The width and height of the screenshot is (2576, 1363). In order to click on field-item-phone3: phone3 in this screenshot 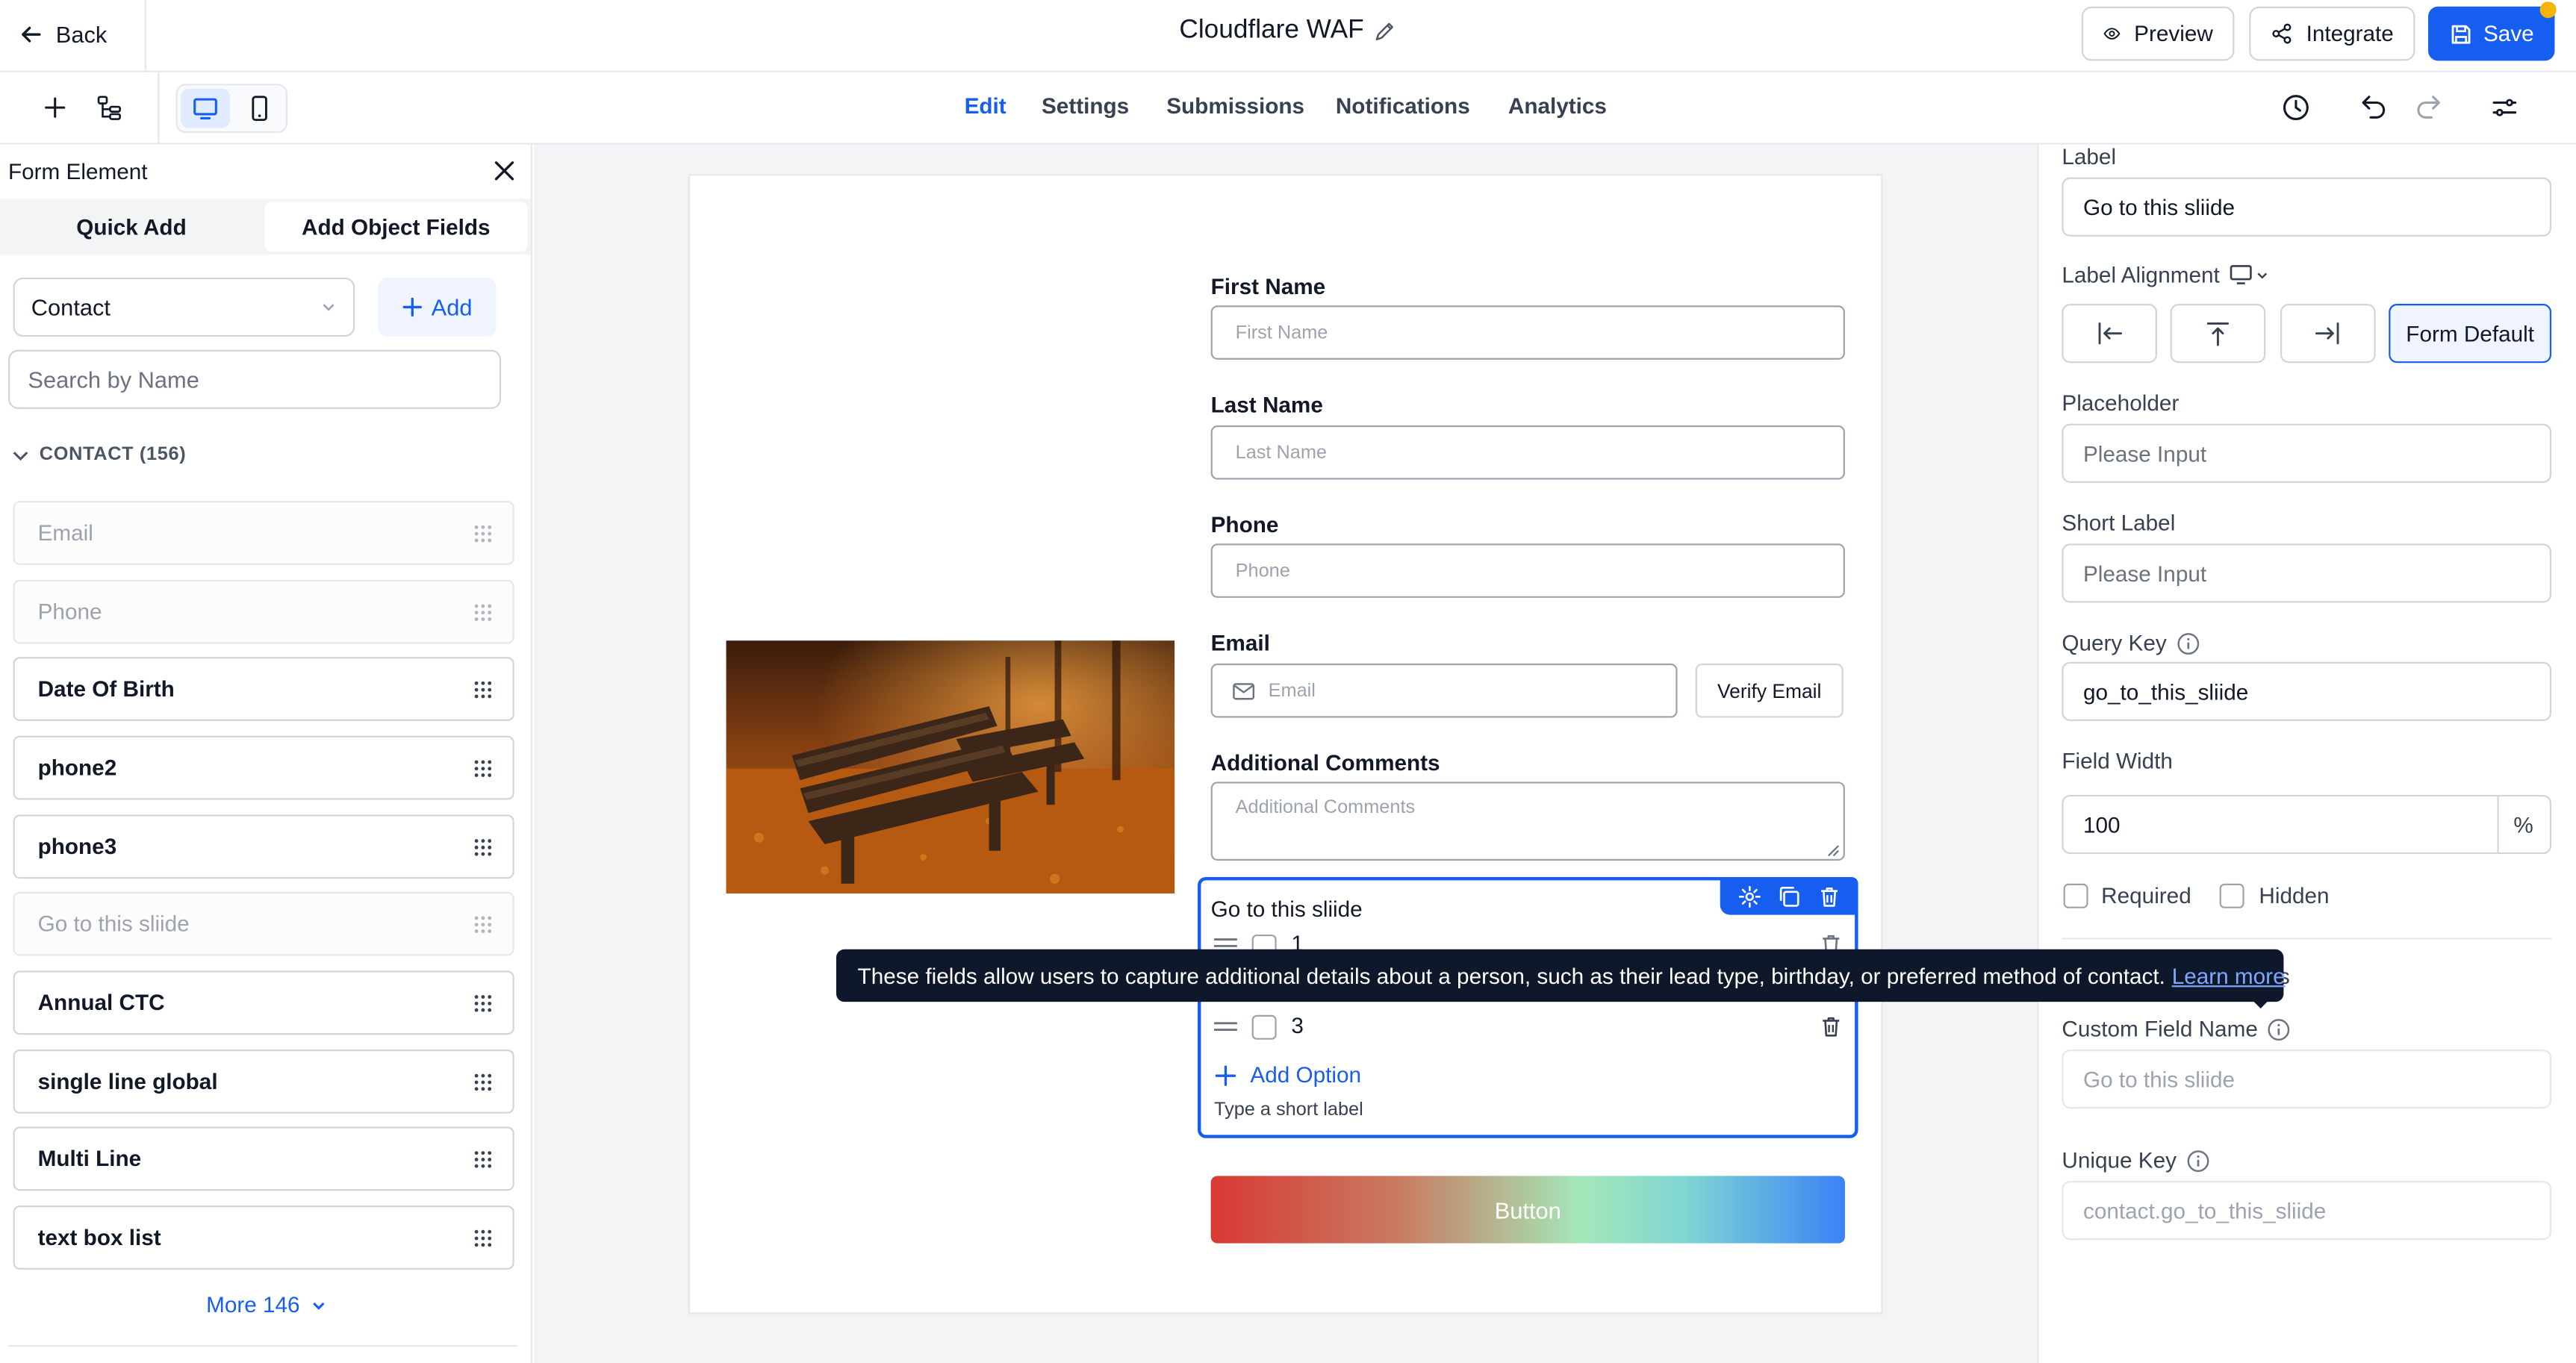, I will do `click(263, 846)`.